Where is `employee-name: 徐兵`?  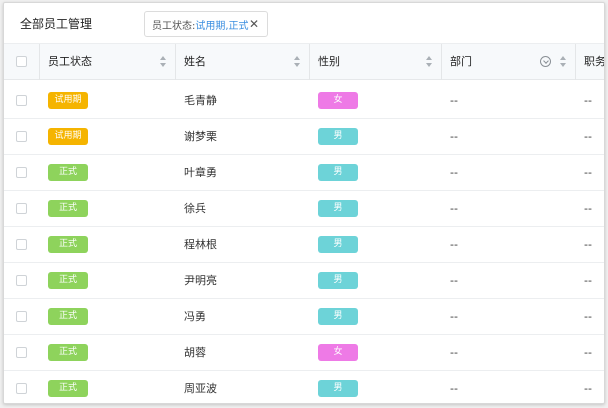 employee-name: 徐兵 is located at coordinates (195, 208).